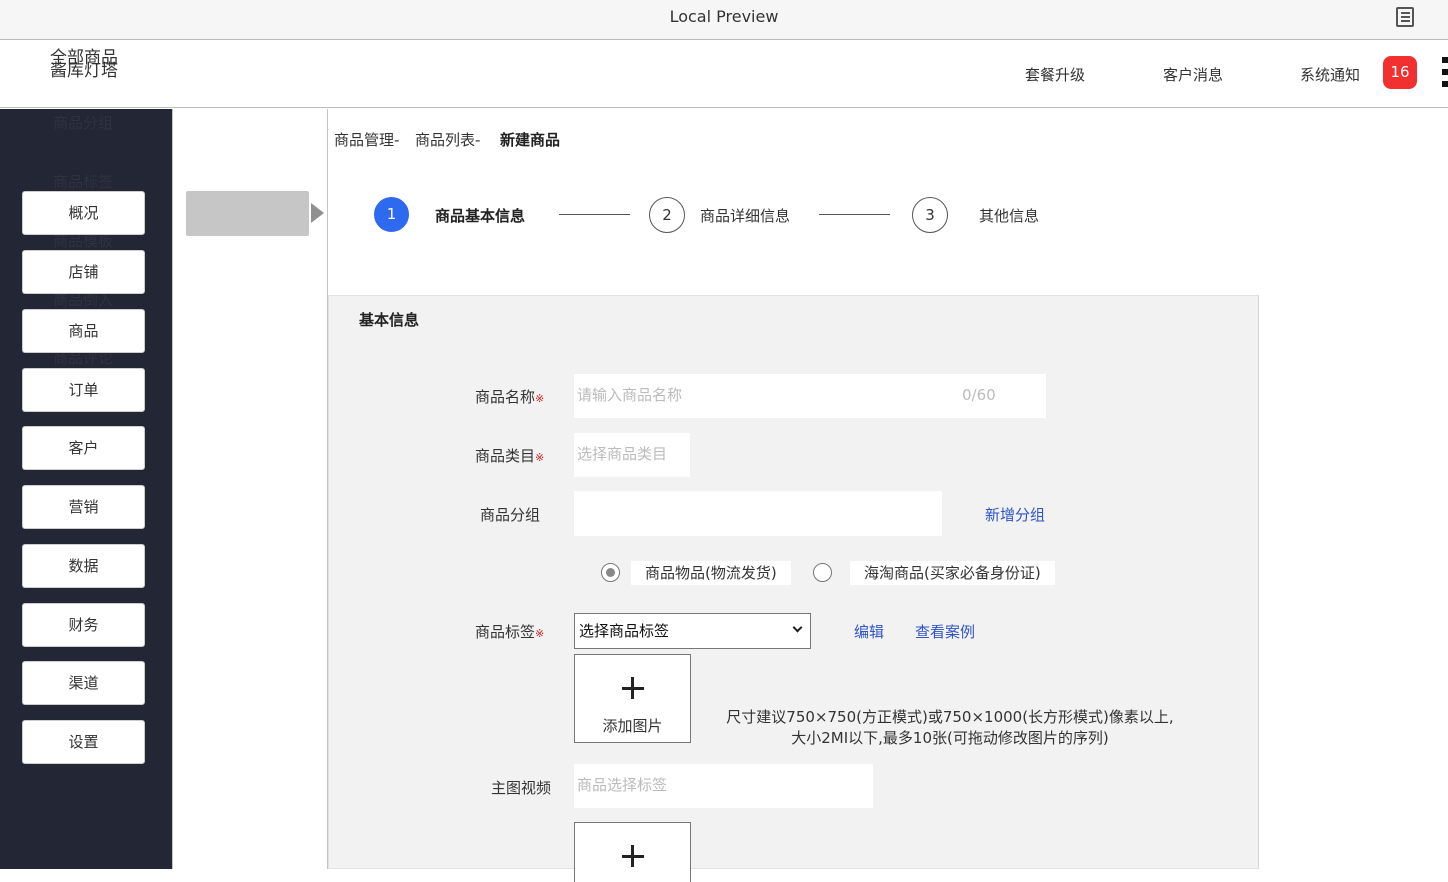  What do you see at coordinates (505, 632) in the screenshot?
I see `tags-label-text: 商品标签` at bounding box center [505, 632].